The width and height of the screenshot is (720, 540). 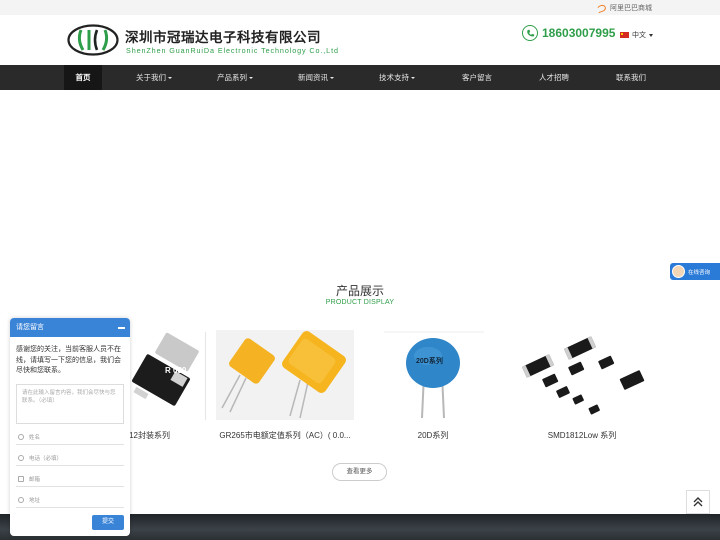 I want to click on nav-item-label: 产品系列, so click(x=232, y=77).